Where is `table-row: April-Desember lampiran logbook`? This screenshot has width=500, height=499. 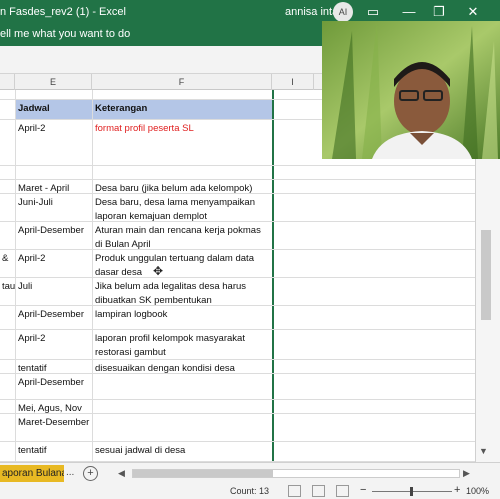 table-row: April-Desember lampiran logbook is located at coordinates (237, 318).